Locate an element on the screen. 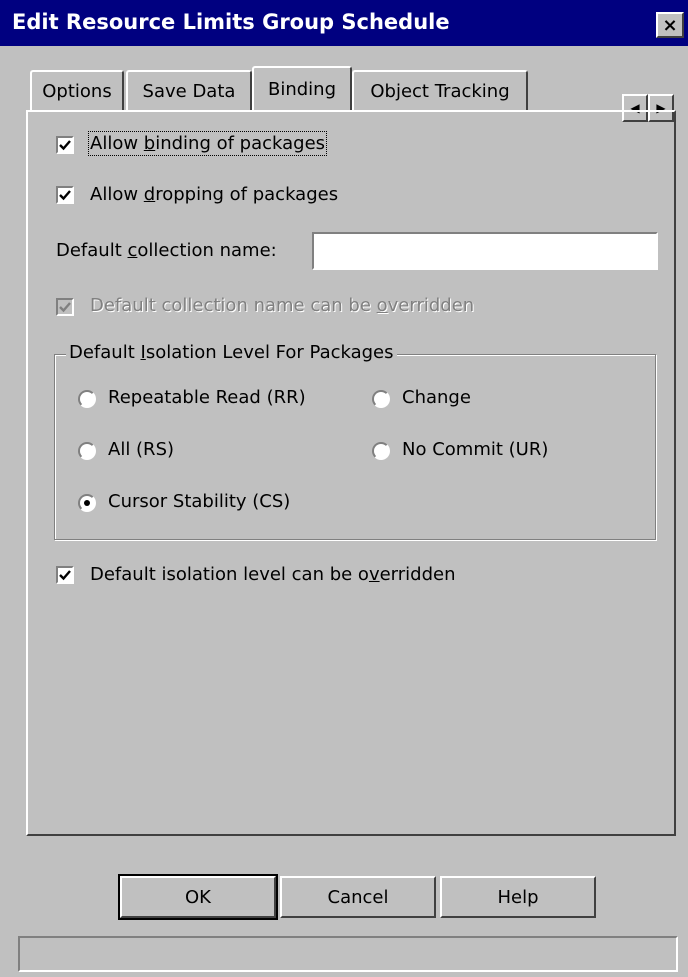  isolation-level-group-title: Default Isolation Level For Packages is located at coordinates (231, 352).